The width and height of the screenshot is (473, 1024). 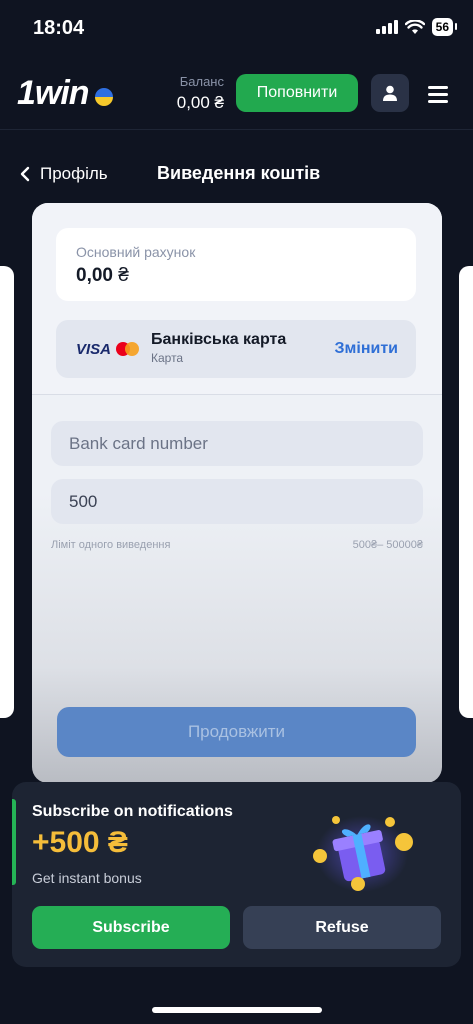 I want to click on page-header: Профіль Виведення коштів, so click(x=236, y=175).